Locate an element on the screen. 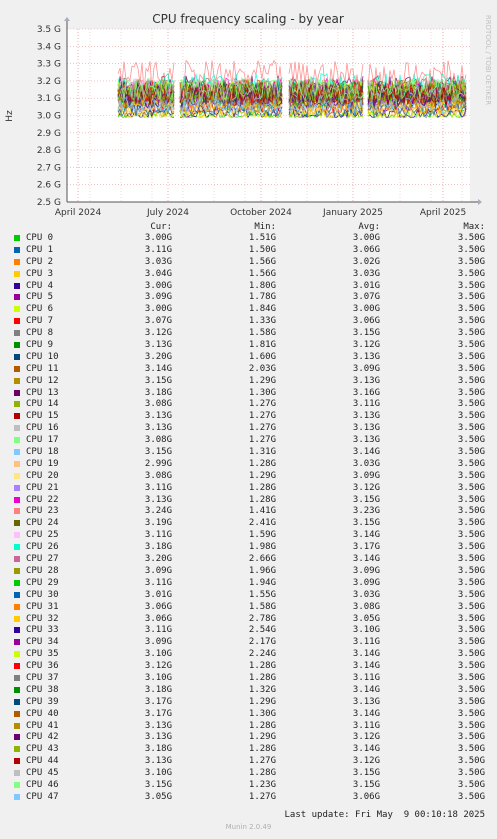 The width and height of the screenshot is (497, 839). legend-avg-value: 3.09G is located at coordinates (366, 582).